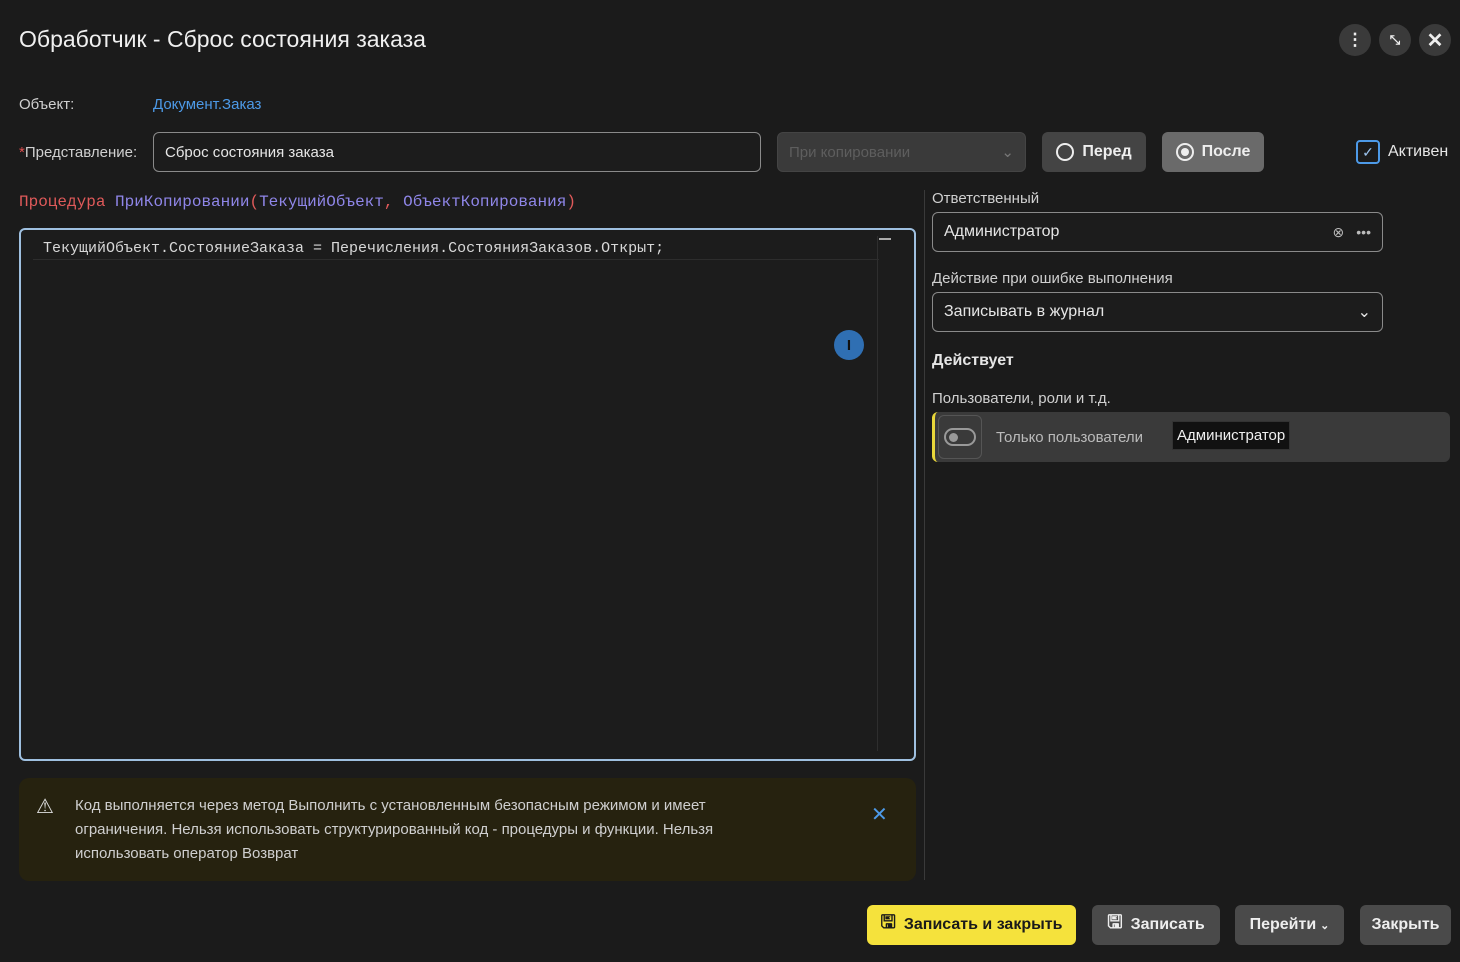 The width and height of the screenshot is (1460, 962). What do you see at coordinates (1226, 151) in the screenshot?
I see `timing-after-label: После` at bounding box center [1226, 151].